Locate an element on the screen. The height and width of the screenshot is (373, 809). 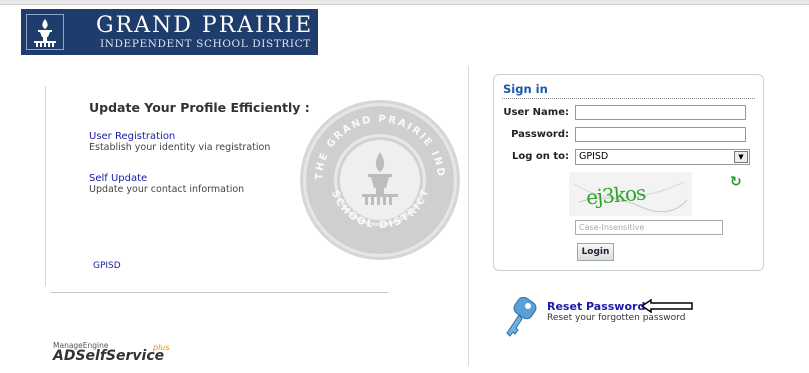
username-input is located at coordinates (660, 112).